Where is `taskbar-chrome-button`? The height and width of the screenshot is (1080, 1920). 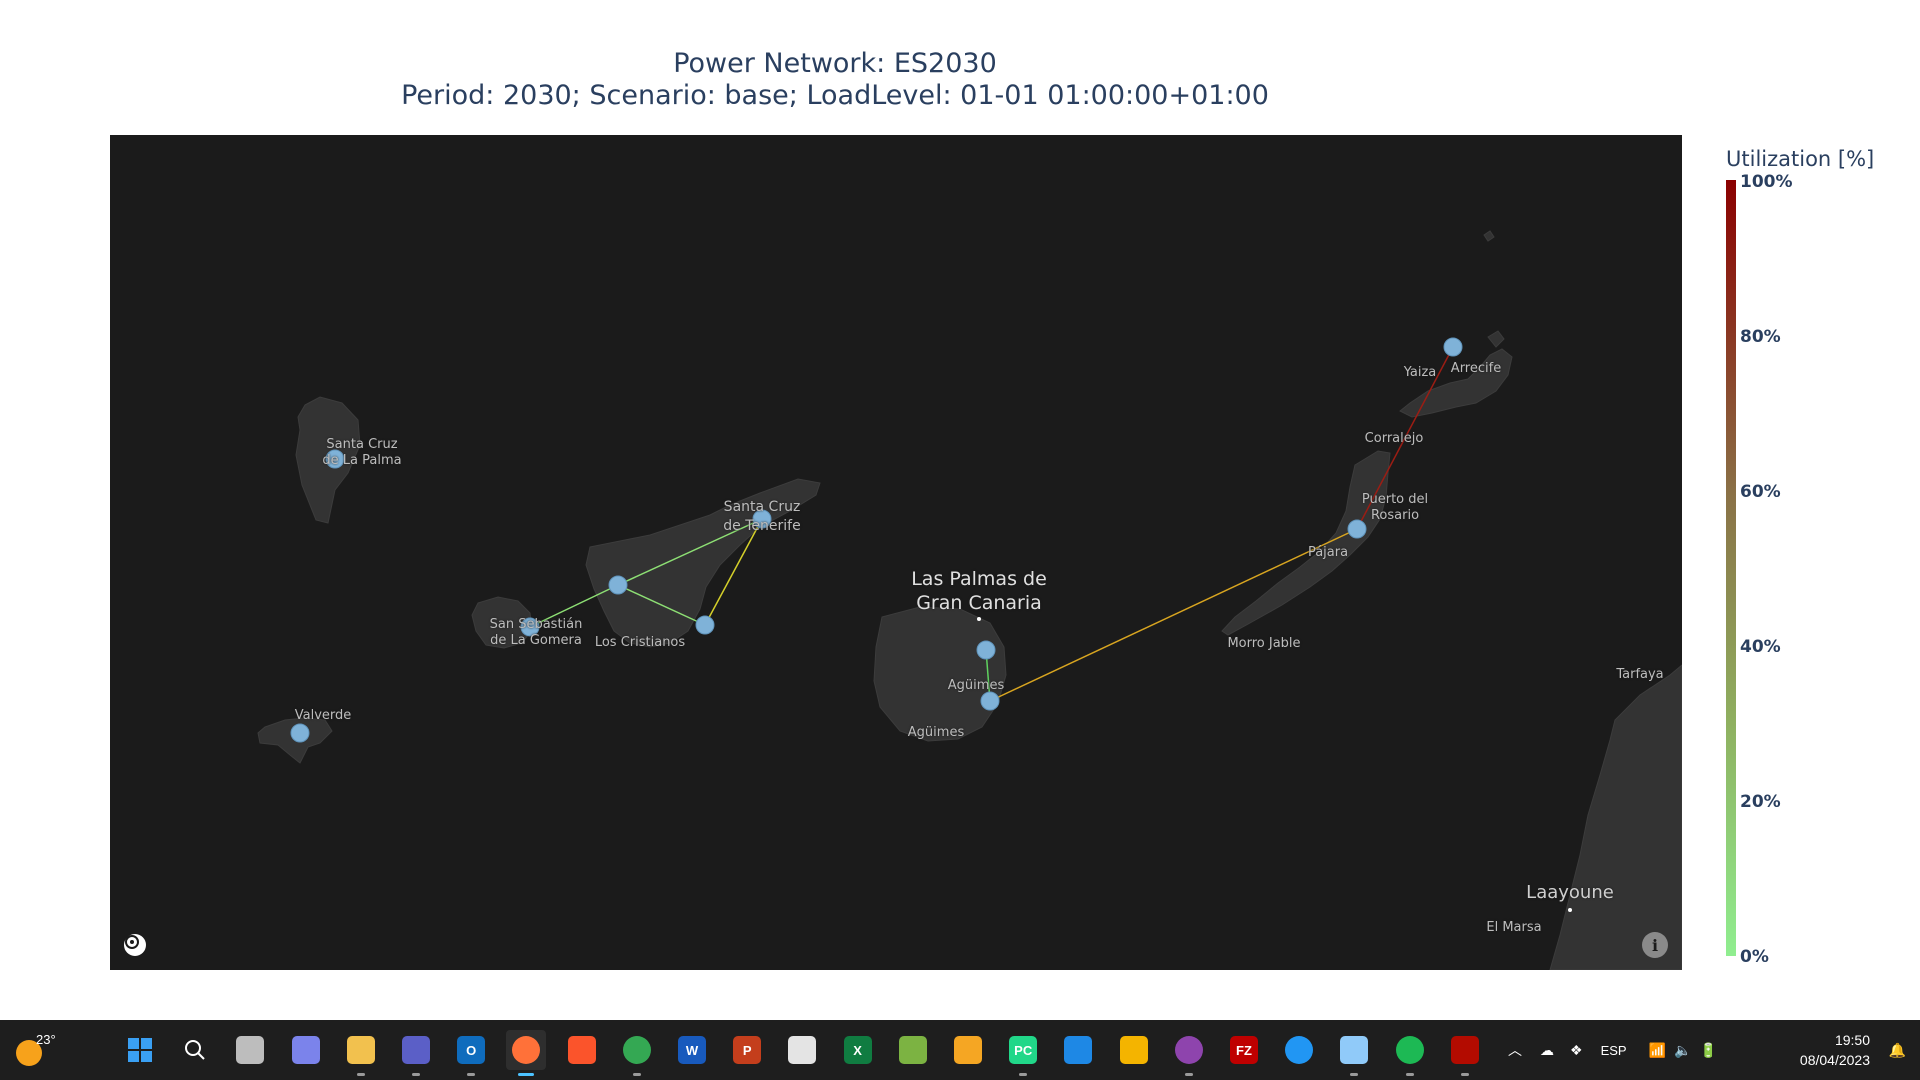 taskbar-chrome-button is located at coordinates (637, 1053).